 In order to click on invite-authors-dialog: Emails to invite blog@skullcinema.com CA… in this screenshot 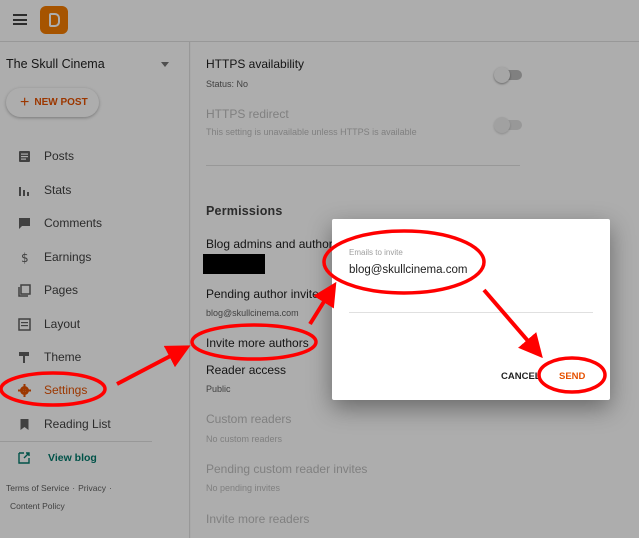, I will do `click(471, 309)`.